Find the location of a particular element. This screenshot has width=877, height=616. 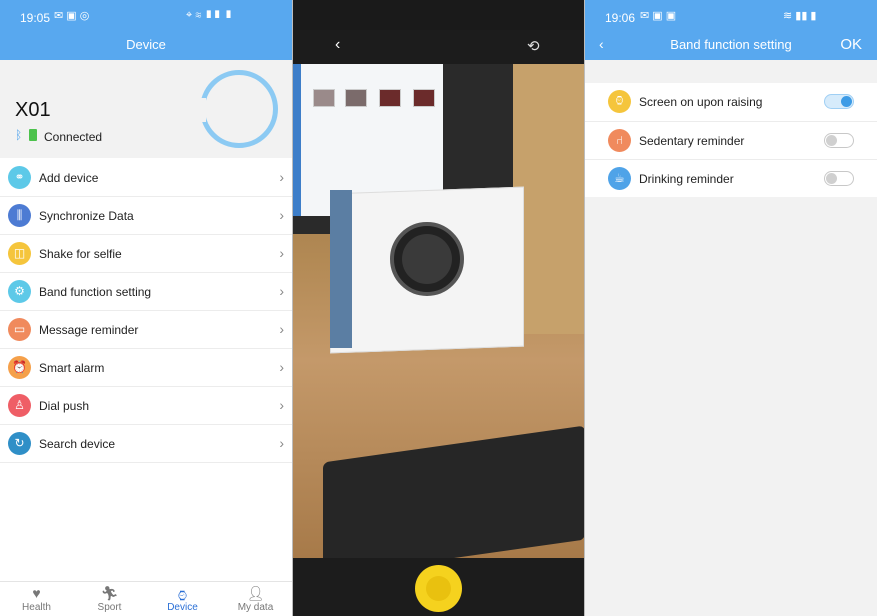

search-device-icon: ↻ is located at coordinates (19, 443).